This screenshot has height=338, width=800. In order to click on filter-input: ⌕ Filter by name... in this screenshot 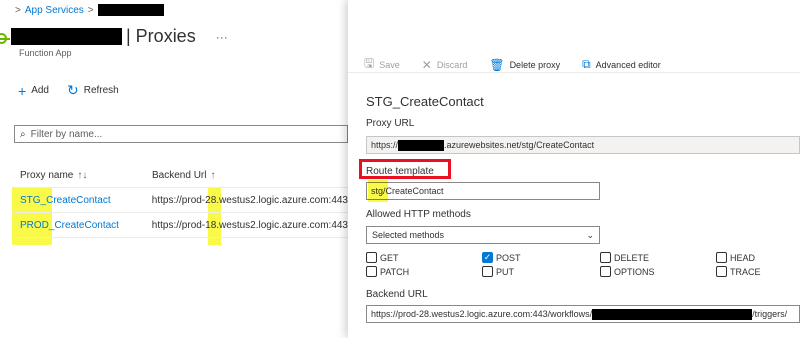, I will do `click(181, 134)`.